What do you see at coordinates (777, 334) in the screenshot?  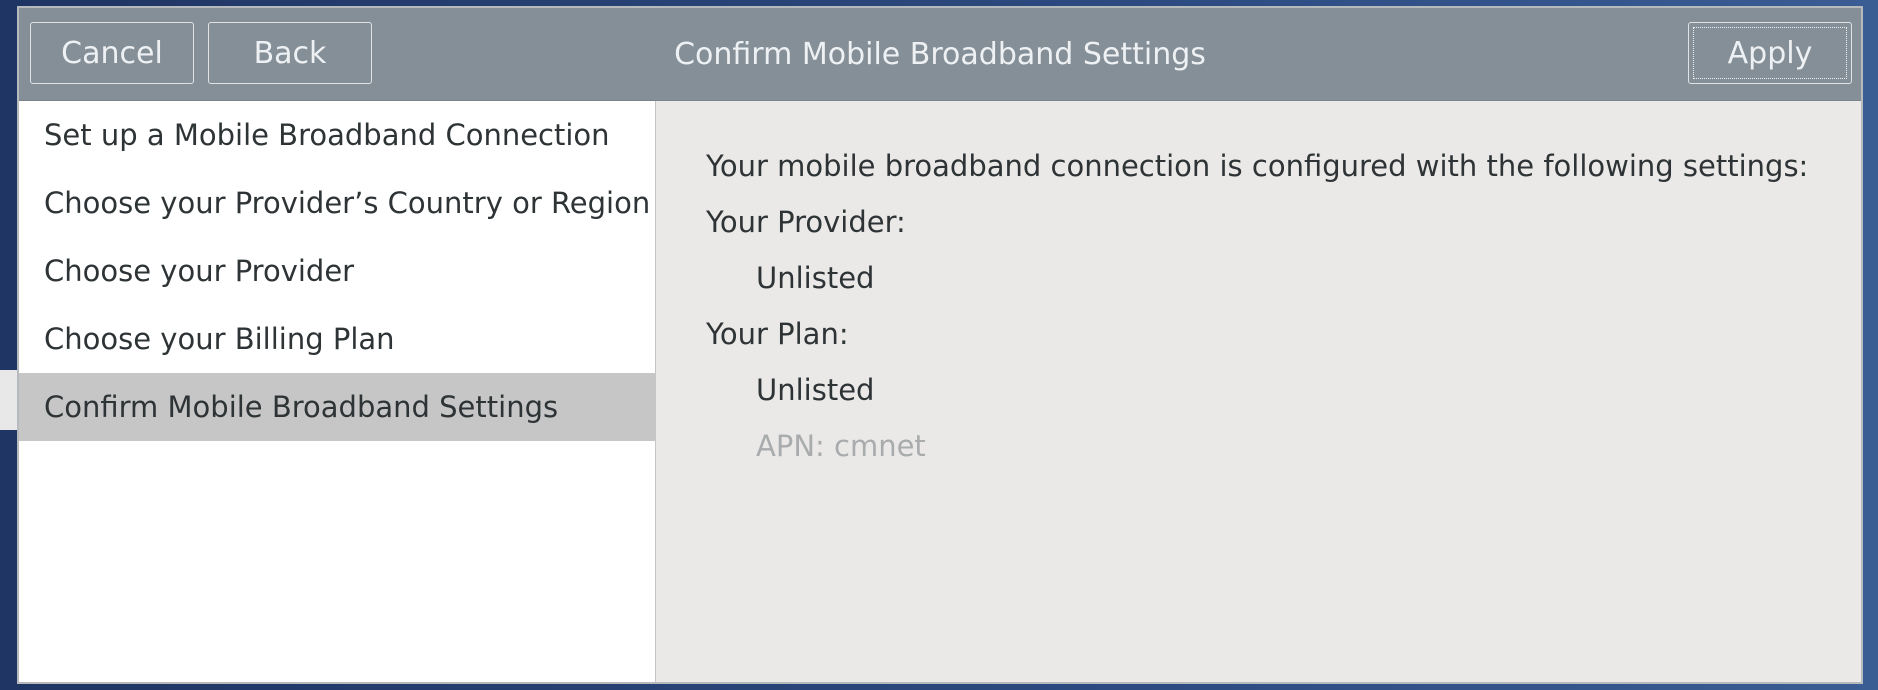 I see `plan-heading: Your Plan:` at bounding box center [777, 334].